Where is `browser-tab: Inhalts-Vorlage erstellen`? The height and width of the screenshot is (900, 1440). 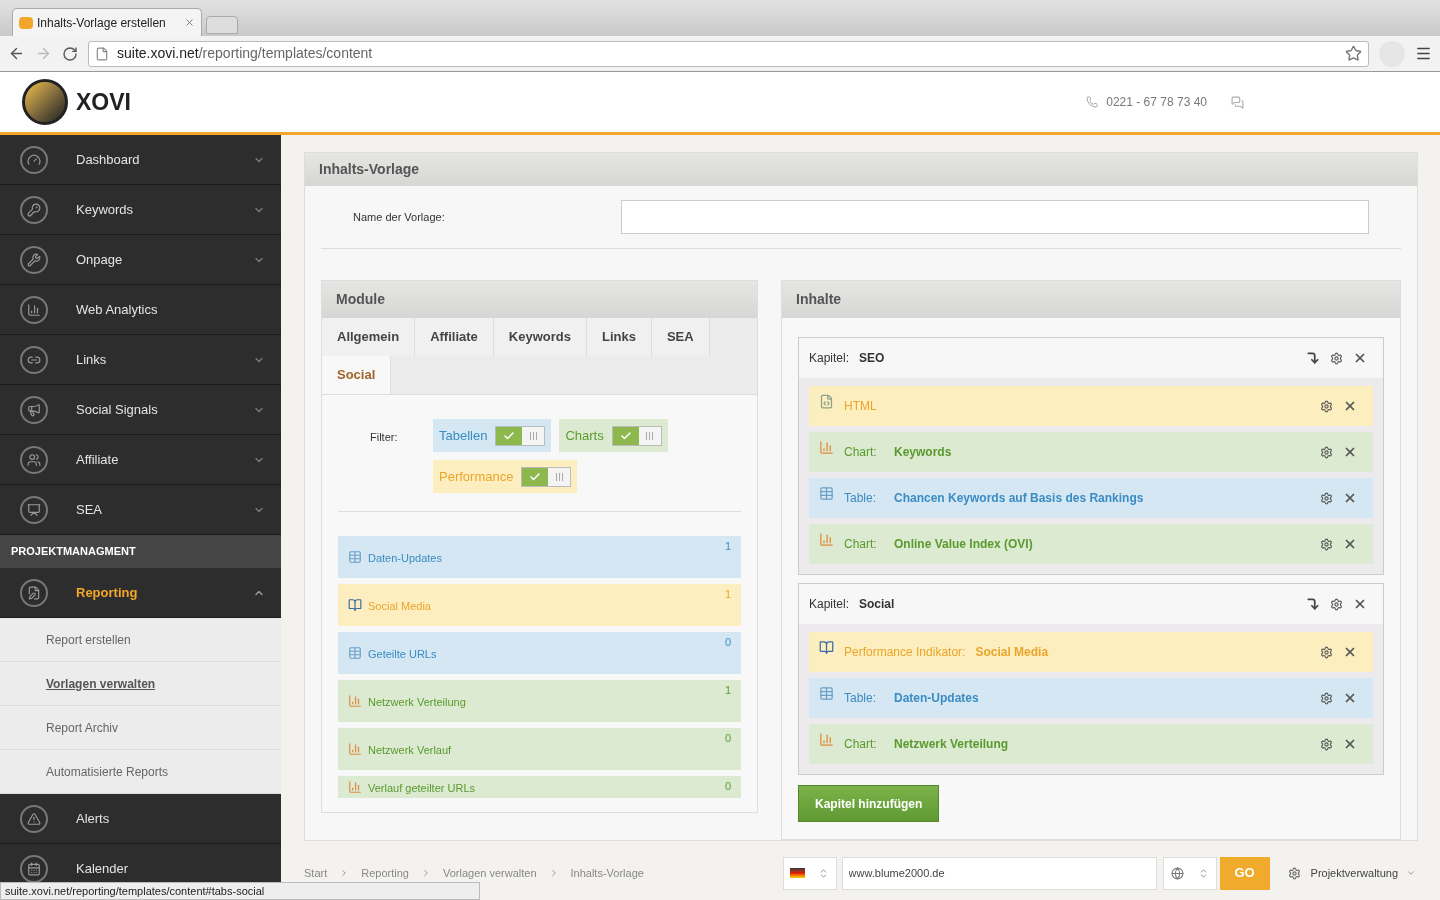 browser-tab: Inhalts-Vorlage erstellen is located at coordinates (107, 22).